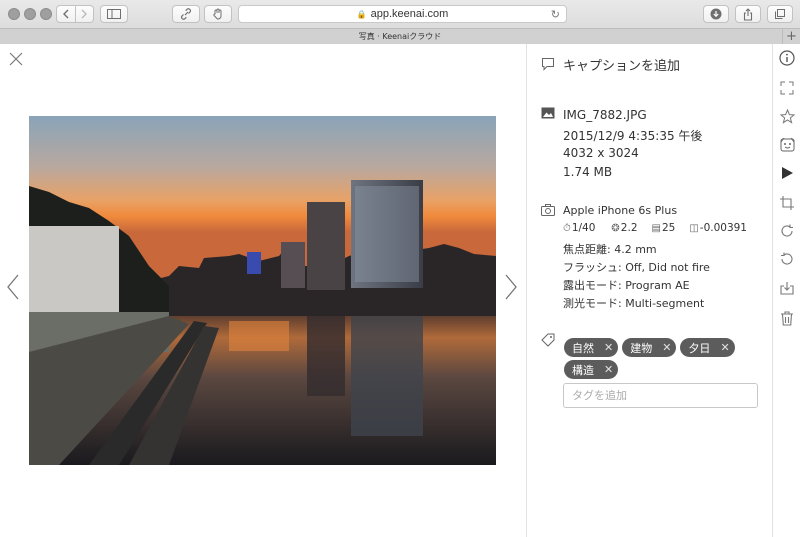 The image size is (800, 537). What do you see at coordinates (636, 267) in the screenshot?
I see `flash-info: フラッシュ: Off, Did not fire` at bounding box center [636, 267].